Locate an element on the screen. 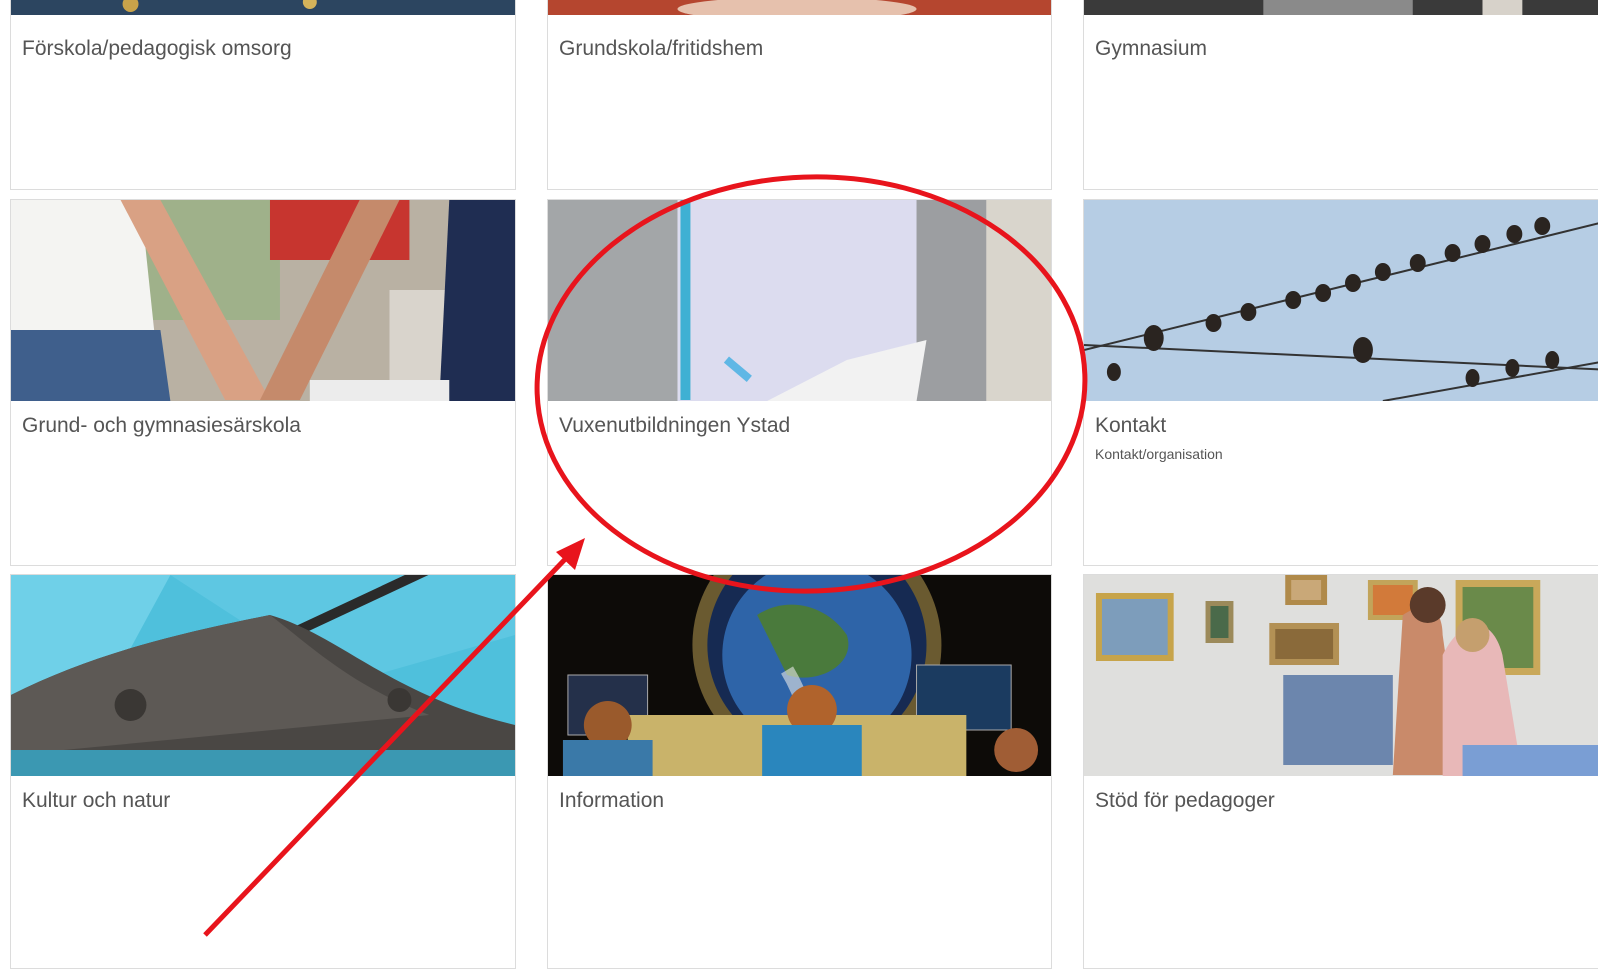 Image resolution: width=1598 pixels, height=969 pixels. card-grundsarskola: Grund- och gymnasiesärskola is located at coordinates (263, 382).